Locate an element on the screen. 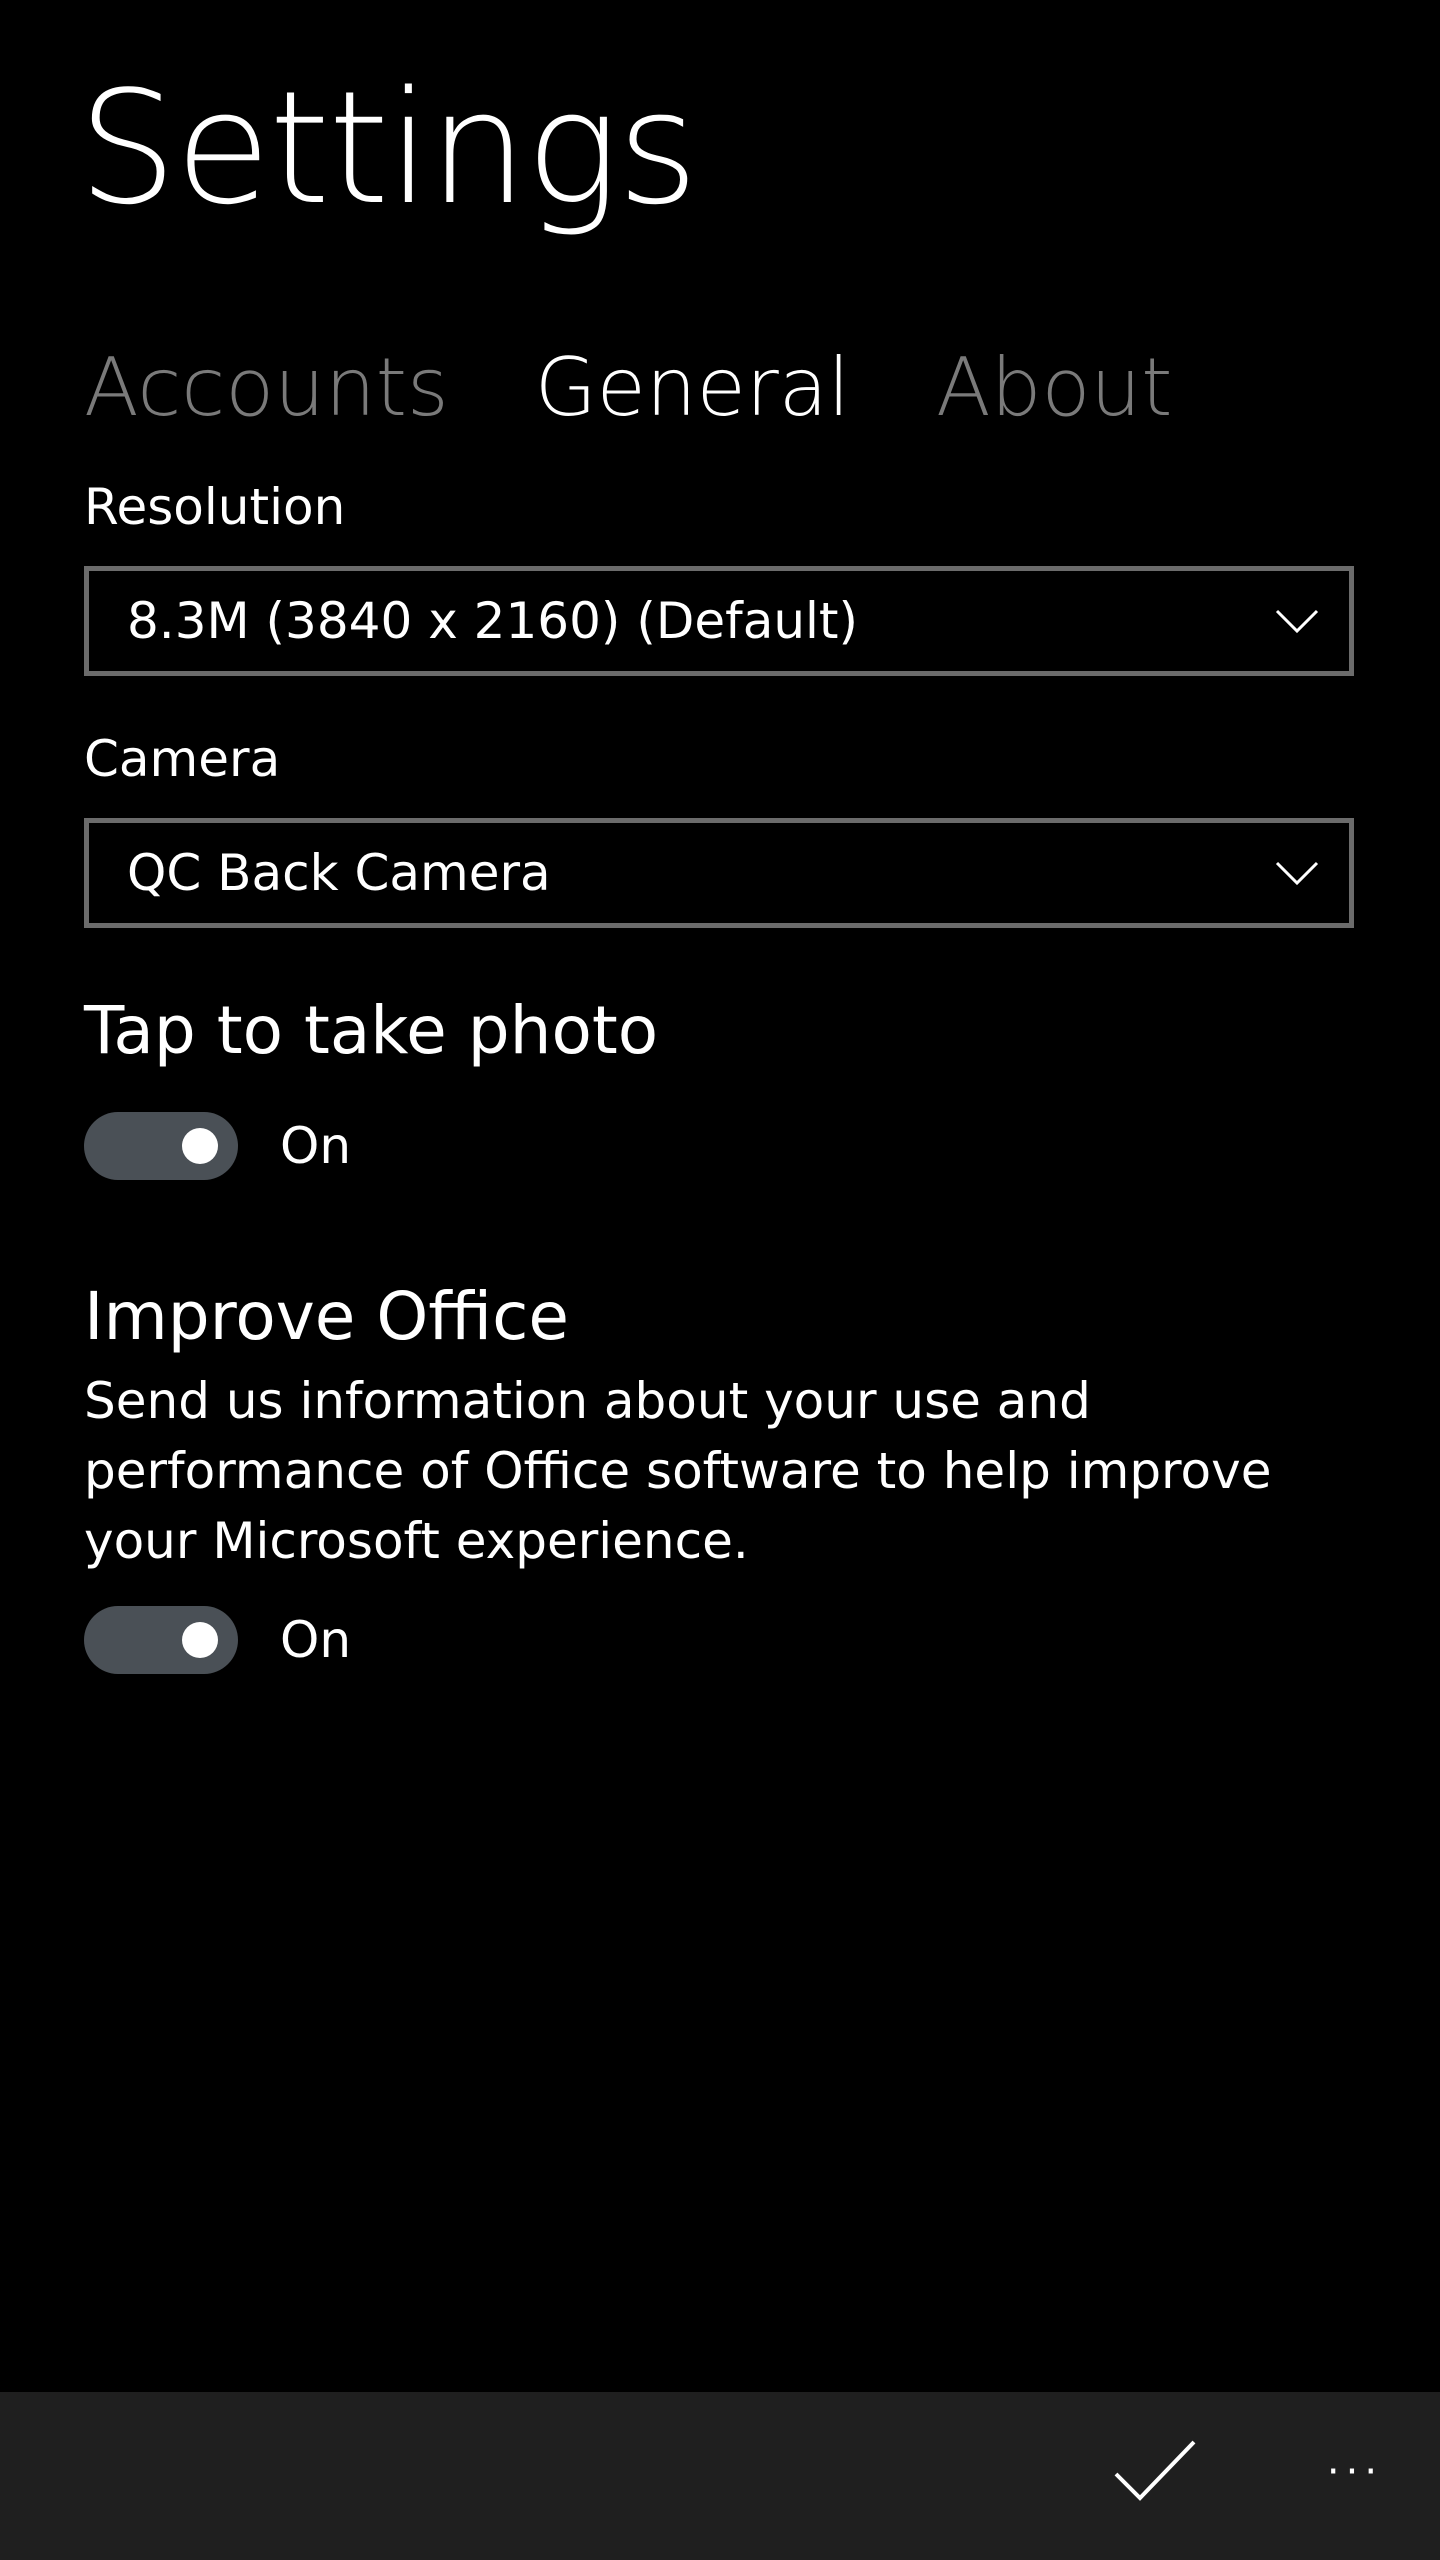  more-icon: ··· is located at coordinates (1355, 2472).